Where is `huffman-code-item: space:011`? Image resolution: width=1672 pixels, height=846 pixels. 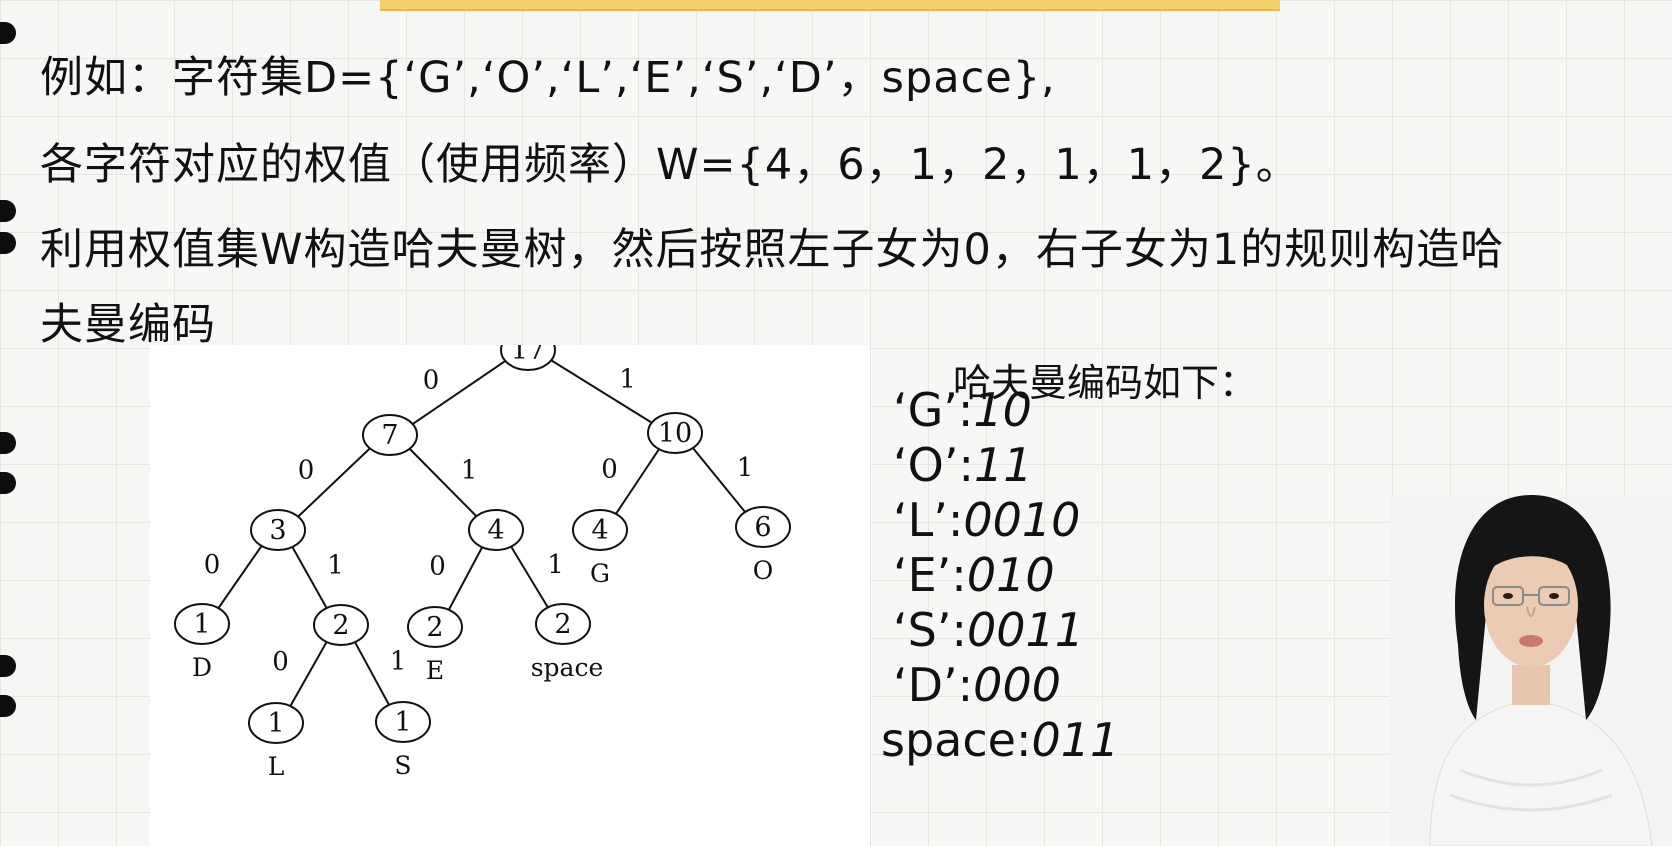 huffman-code-item: space:011 is located at coordinates (1000, 740).